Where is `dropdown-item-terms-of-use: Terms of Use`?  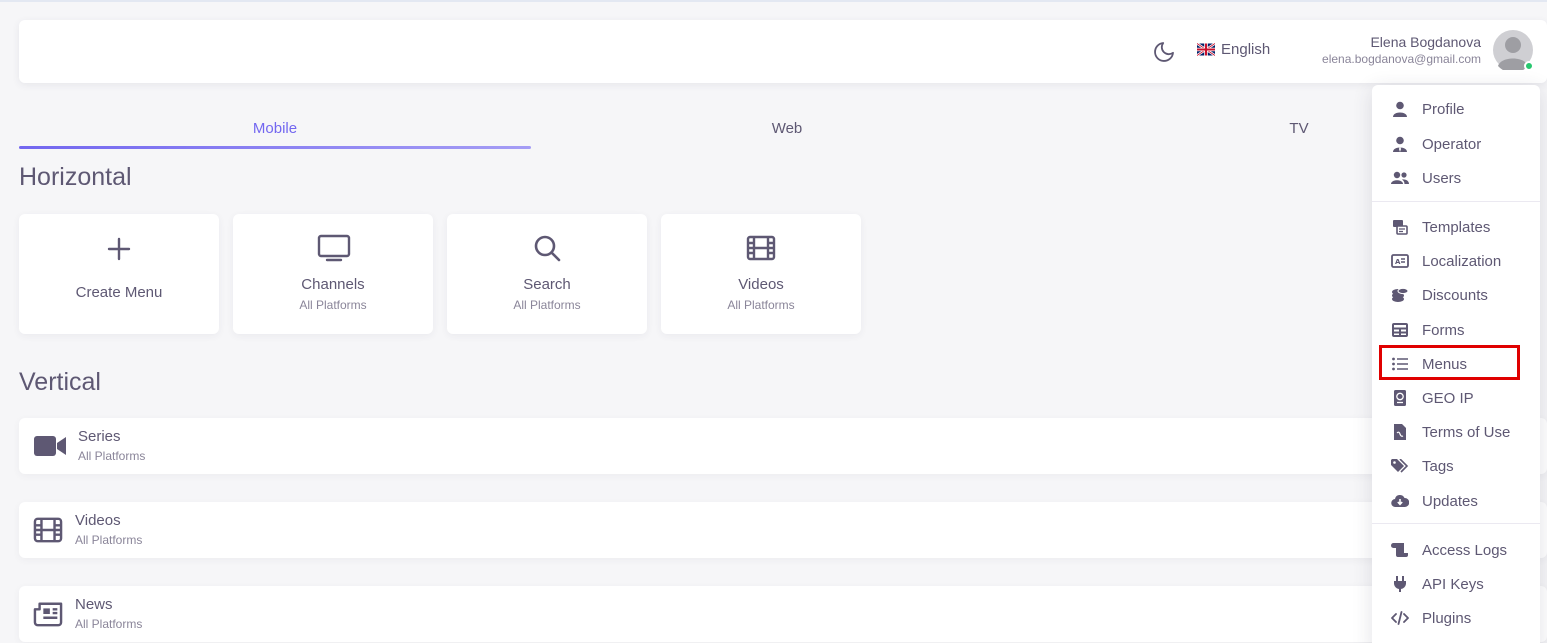 dropdown-item-terms-of-use: Terms of Use is located at coordinates (1456, 432).